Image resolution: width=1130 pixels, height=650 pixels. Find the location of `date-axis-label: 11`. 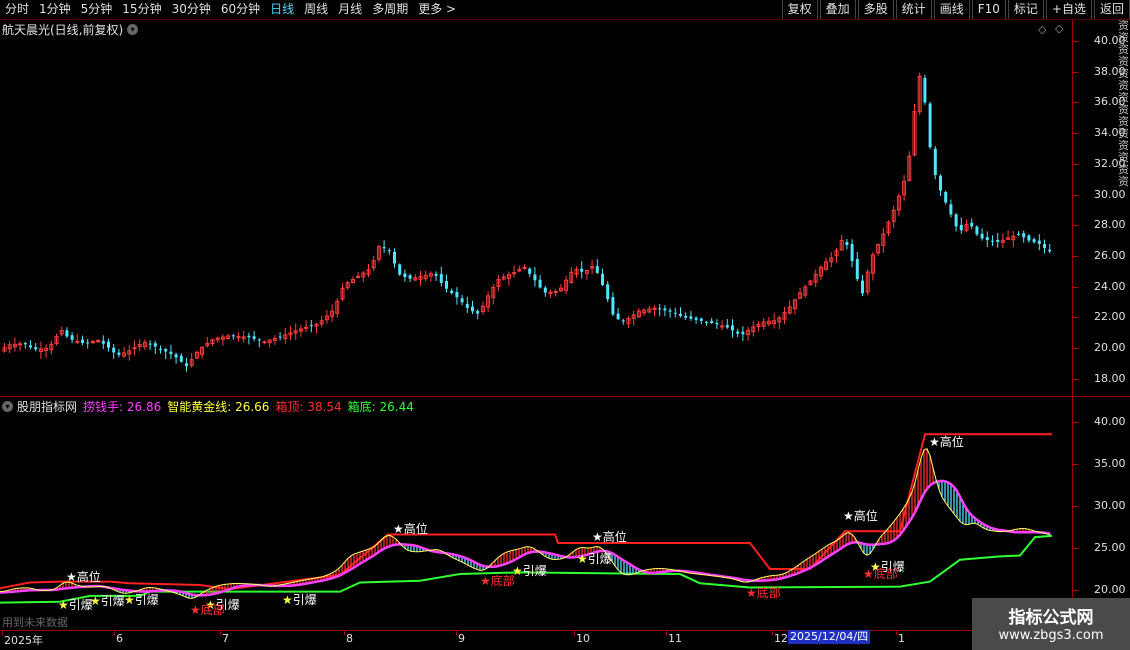

date-axis-label: 11 is located at coordinates (675, 638).